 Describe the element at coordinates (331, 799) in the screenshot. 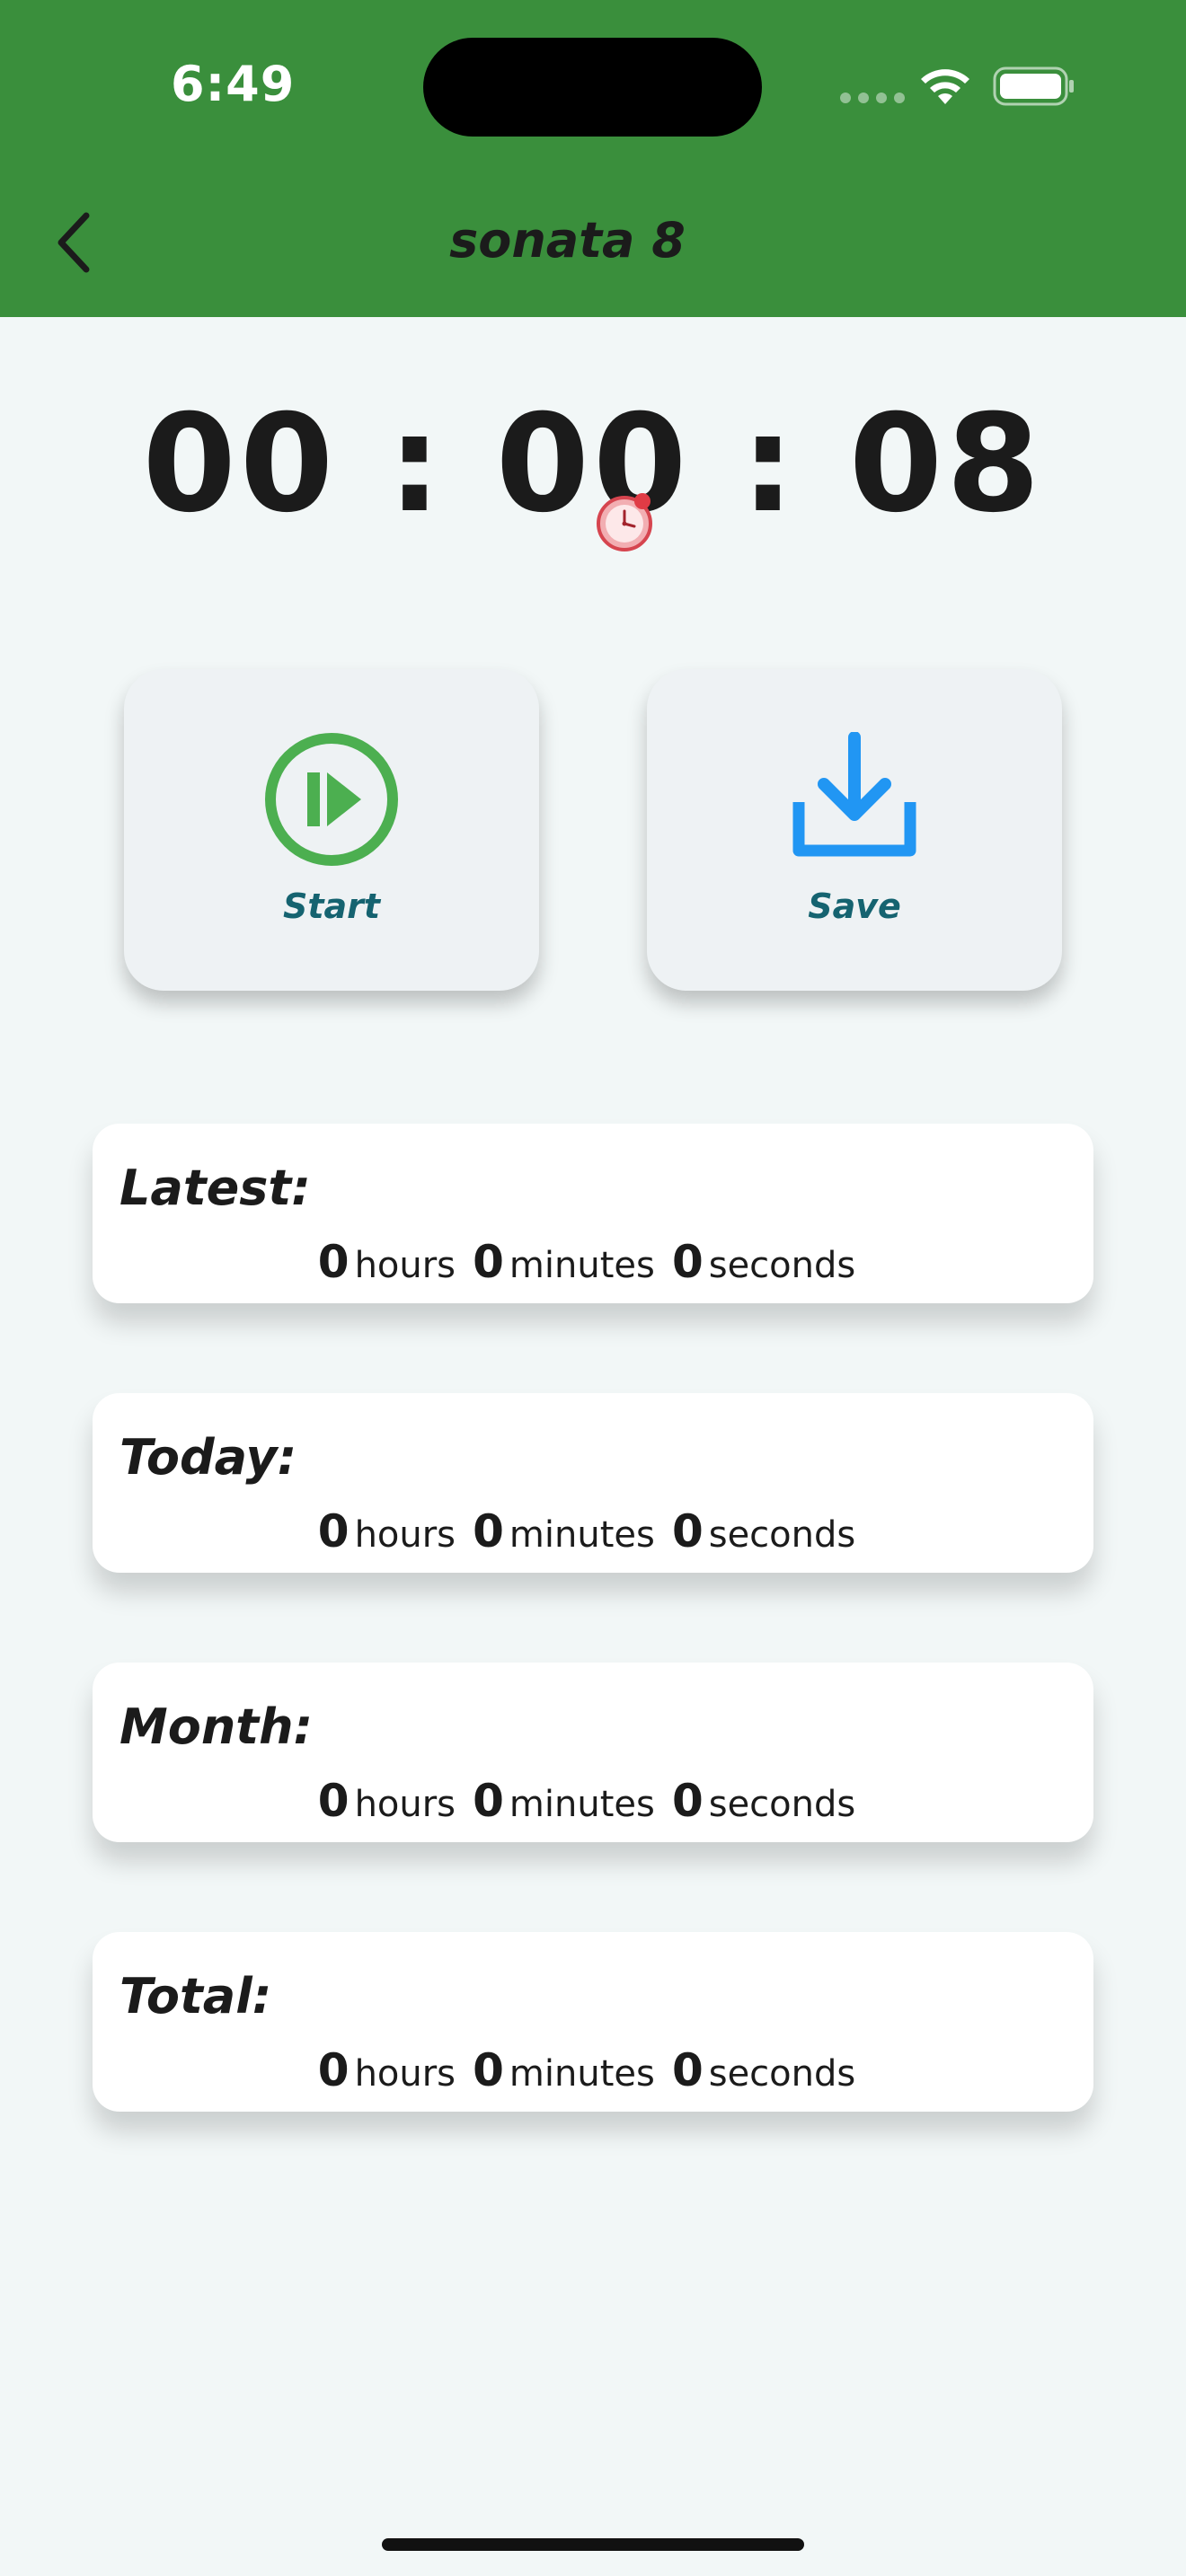

I see `play-circle-icon` at that location.